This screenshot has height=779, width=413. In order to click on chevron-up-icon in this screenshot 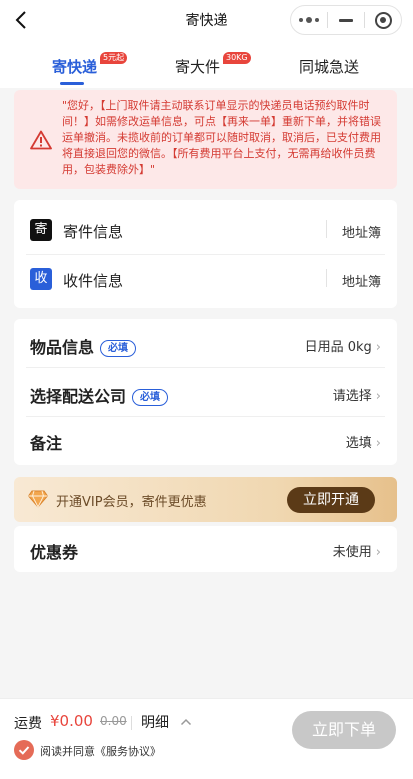, I will do `click(186, 719)`.